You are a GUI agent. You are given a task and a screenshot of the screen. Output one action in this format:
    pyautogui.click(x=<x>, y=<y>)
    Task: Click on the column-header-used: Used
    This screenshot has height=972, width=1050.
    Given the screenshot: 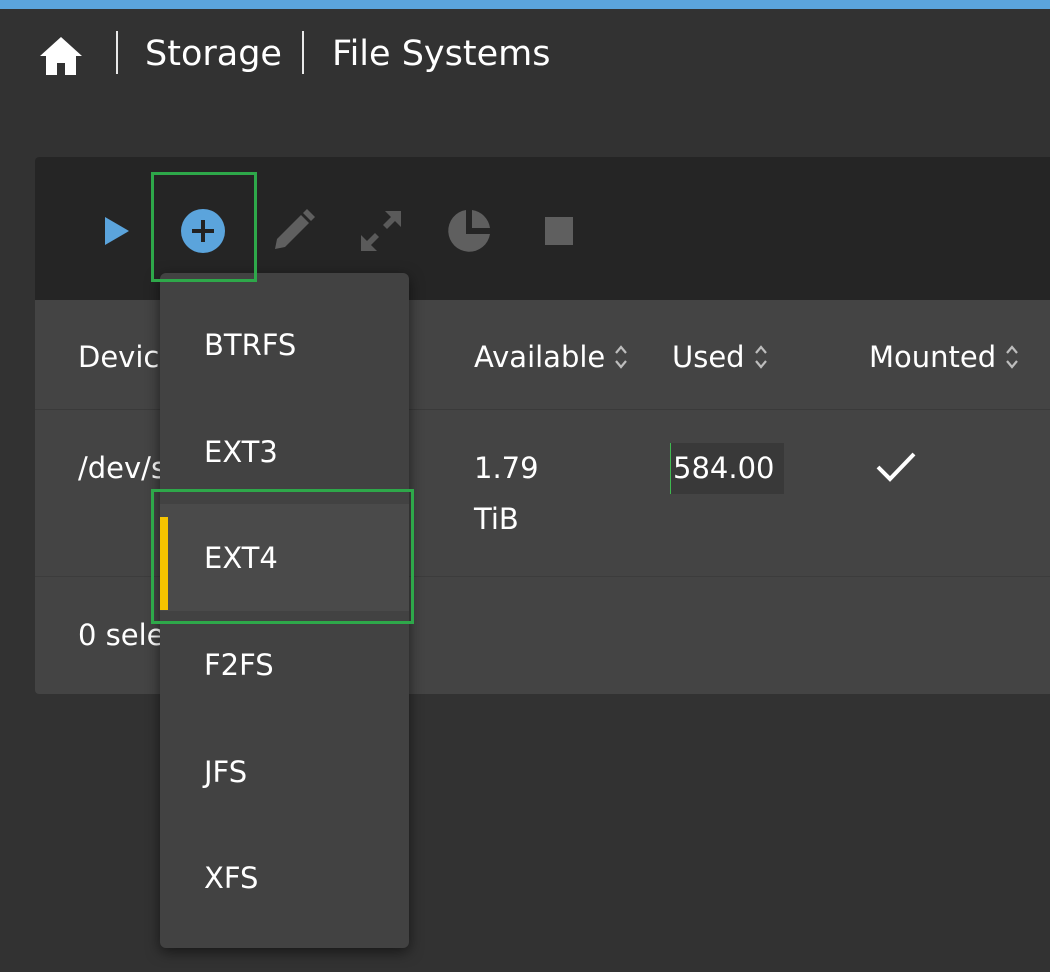 What is the action you would take?
    pyautogui.click(x=720, y=357)
    